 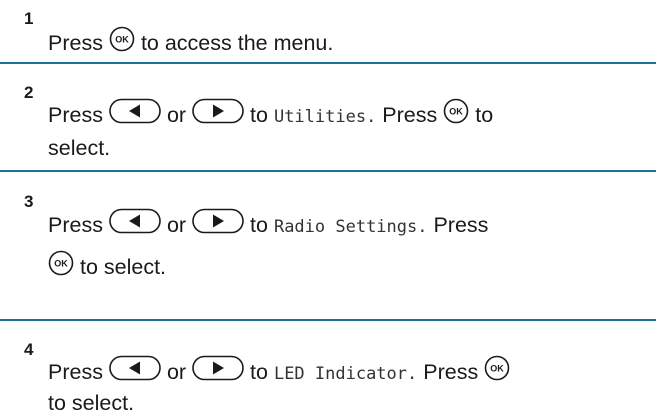 What do you see at coordinates (91, 403) in the screenshot?
I see `step-text-continued: to select.` at bounding box center [91, 403].